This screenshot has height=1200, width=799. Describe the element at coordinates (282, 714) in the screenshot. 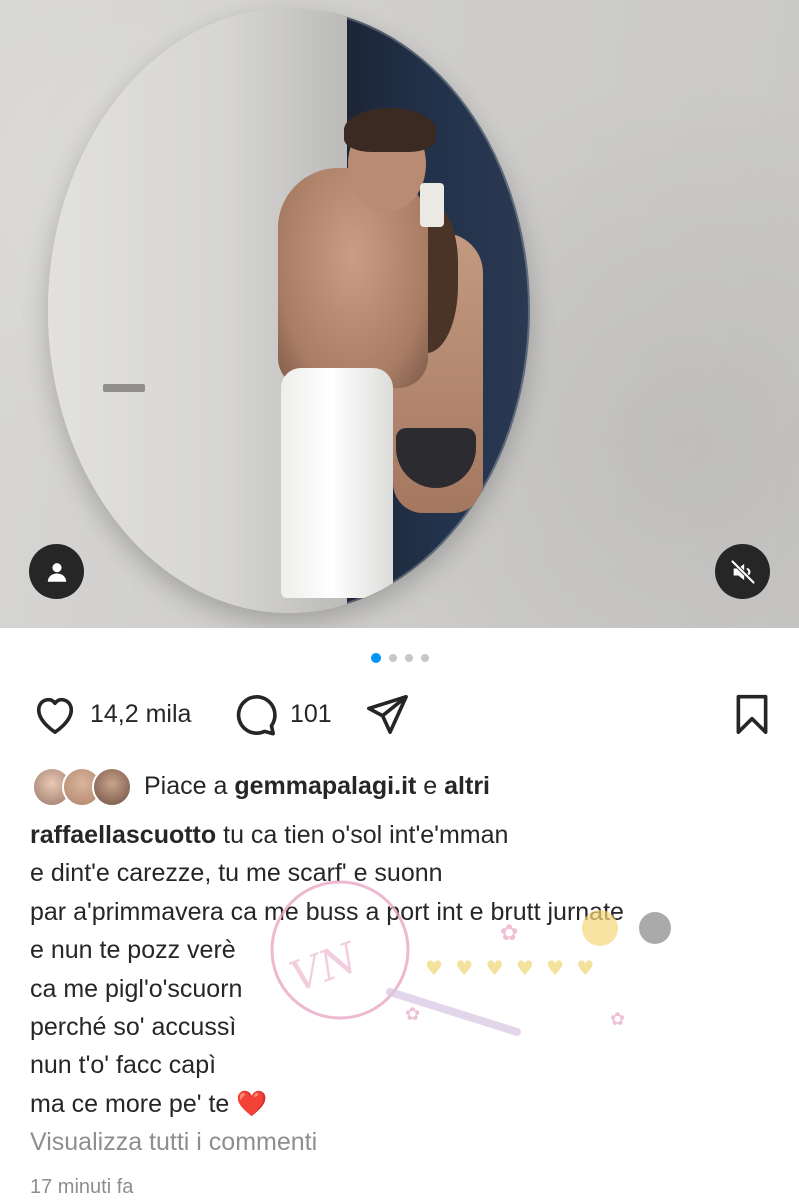

I see `comment-button: 101` at that location.